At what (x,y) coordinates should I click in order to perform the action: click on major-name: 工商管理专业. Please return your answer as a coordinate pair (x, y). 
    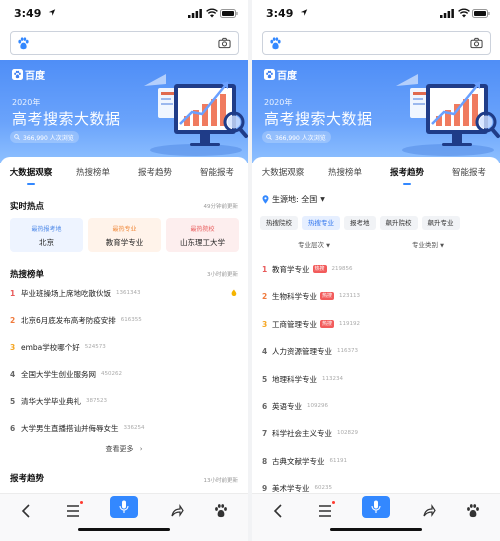
    Looking at the image, I should click on (294, 324).